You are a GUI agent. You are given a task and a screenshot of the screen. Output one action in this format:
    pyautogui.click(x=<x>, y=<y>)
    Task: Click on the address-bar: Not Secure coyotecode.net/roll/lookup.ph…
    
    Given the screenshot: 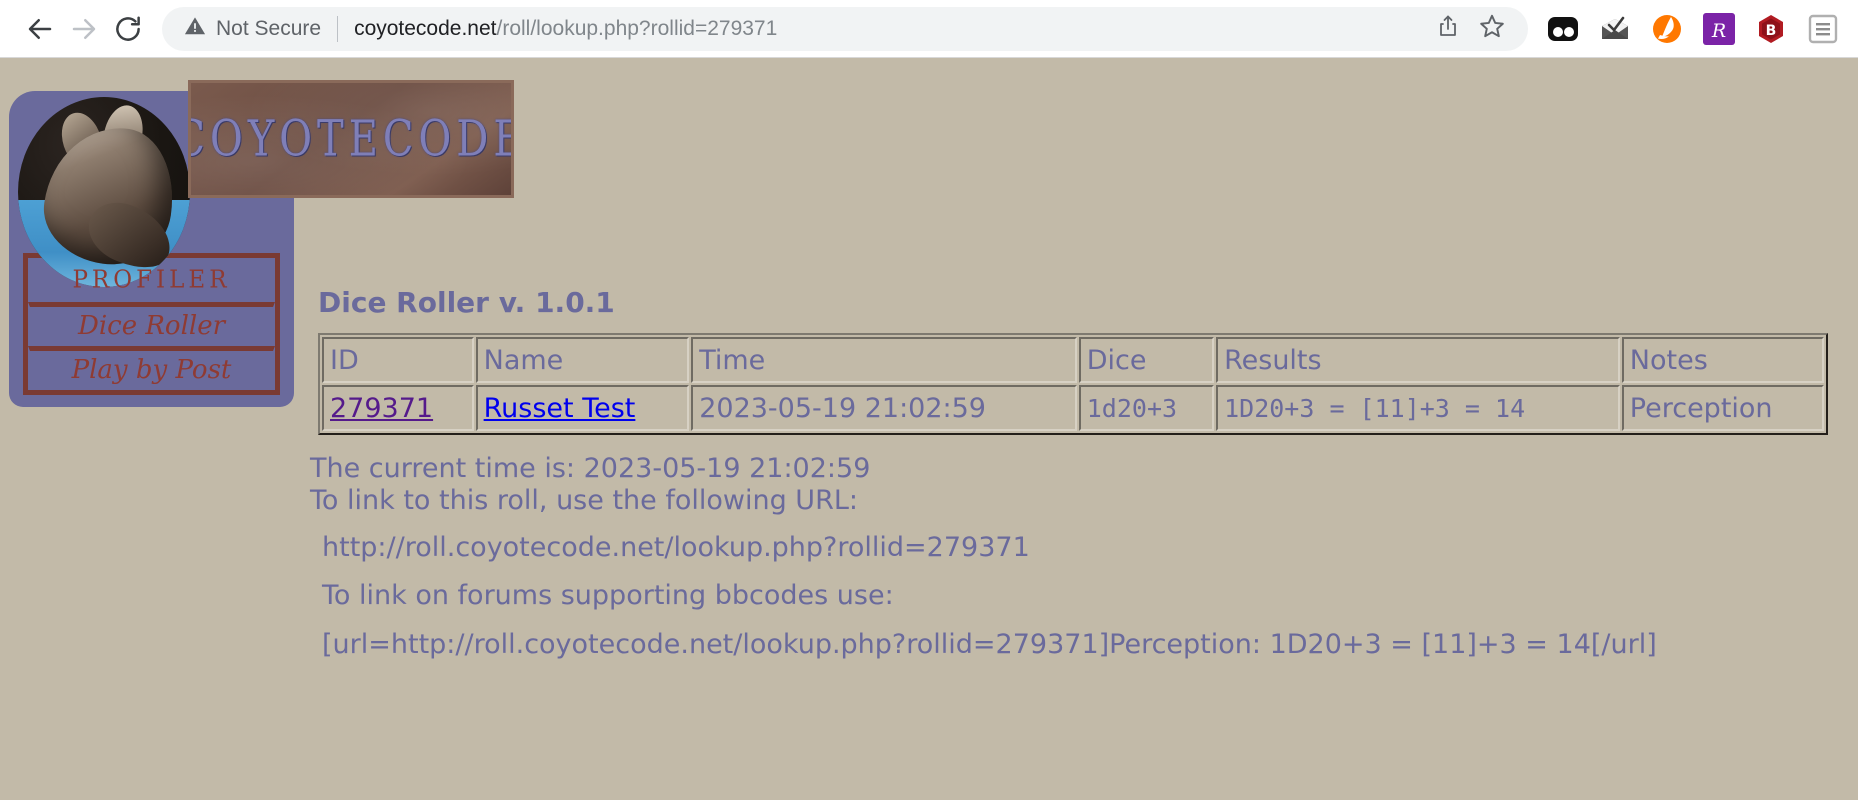 What is the action you would take?
    pyautogui.click(x=845, y=28)
    